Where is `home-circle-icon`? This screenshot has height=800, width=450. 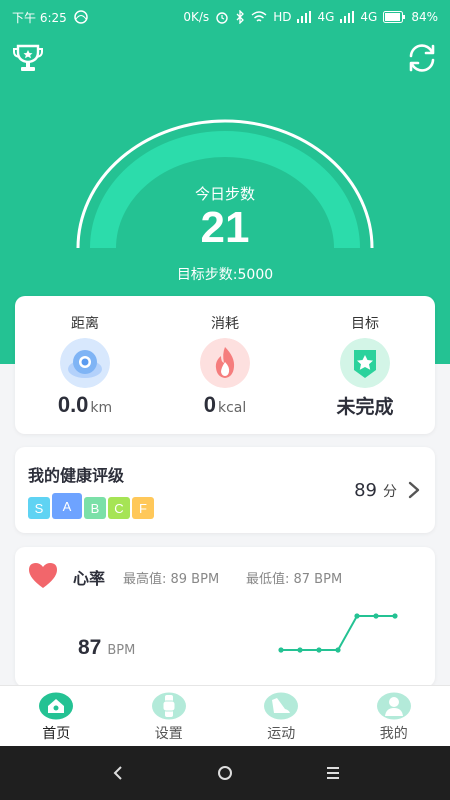 home-circle-icon is located at coordinates (225, 773).